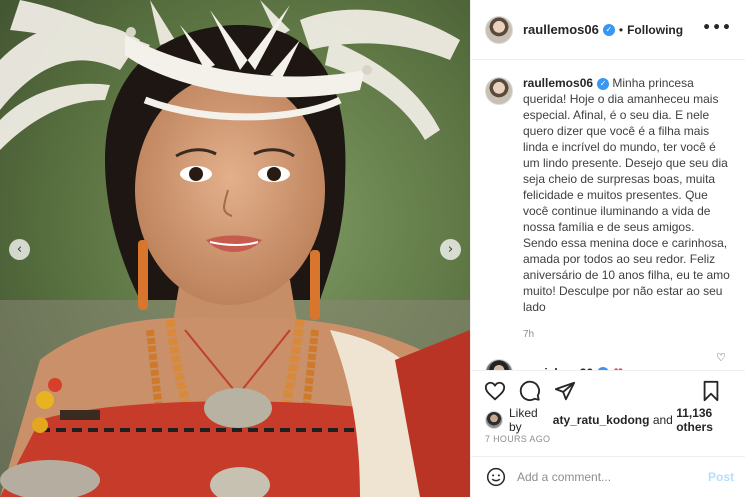 Image resolution: width=745 pixels, height=497 pixels. I want to click on post-comment-button: Post, so click(721, 477).